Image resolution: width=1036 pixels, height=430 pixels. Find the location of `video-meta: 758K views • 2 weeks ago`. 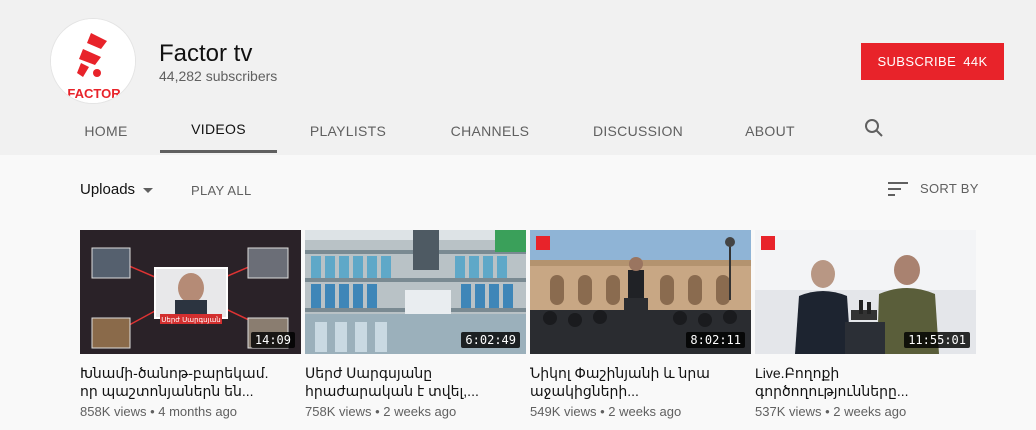

video-meta: 758K views • 2 weeks ago is located at coordinates (381, 411).